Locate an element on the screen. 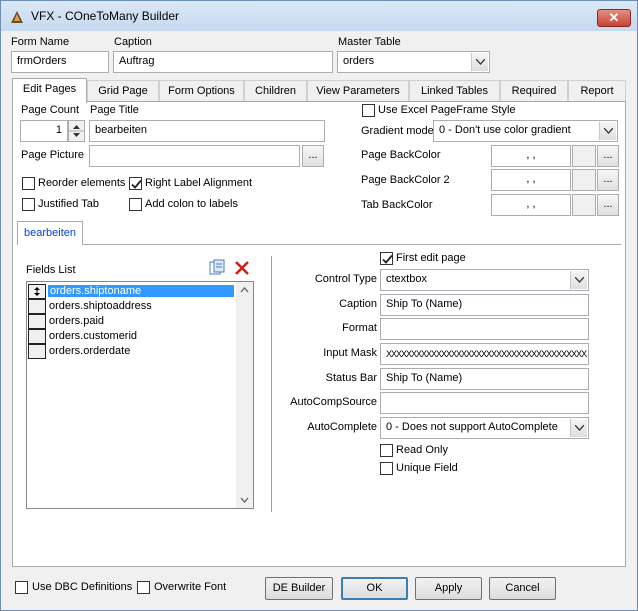  gradient-mode-select: 0 - Don't use color gradient is located at coordinates (525, 131).